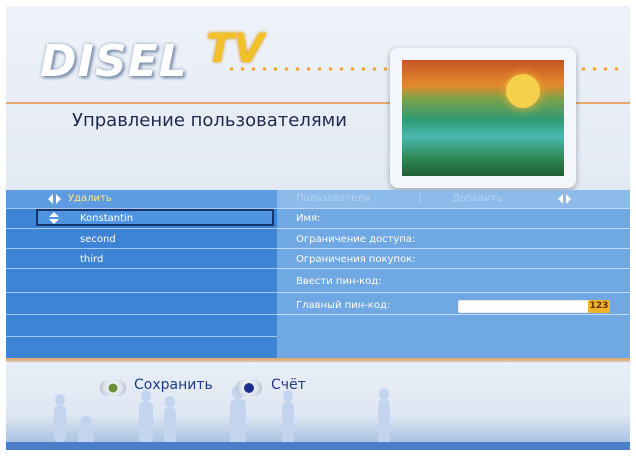 This screenshot has width=636, height=456. I want to click on user-list-item: third, so click(91, 259).